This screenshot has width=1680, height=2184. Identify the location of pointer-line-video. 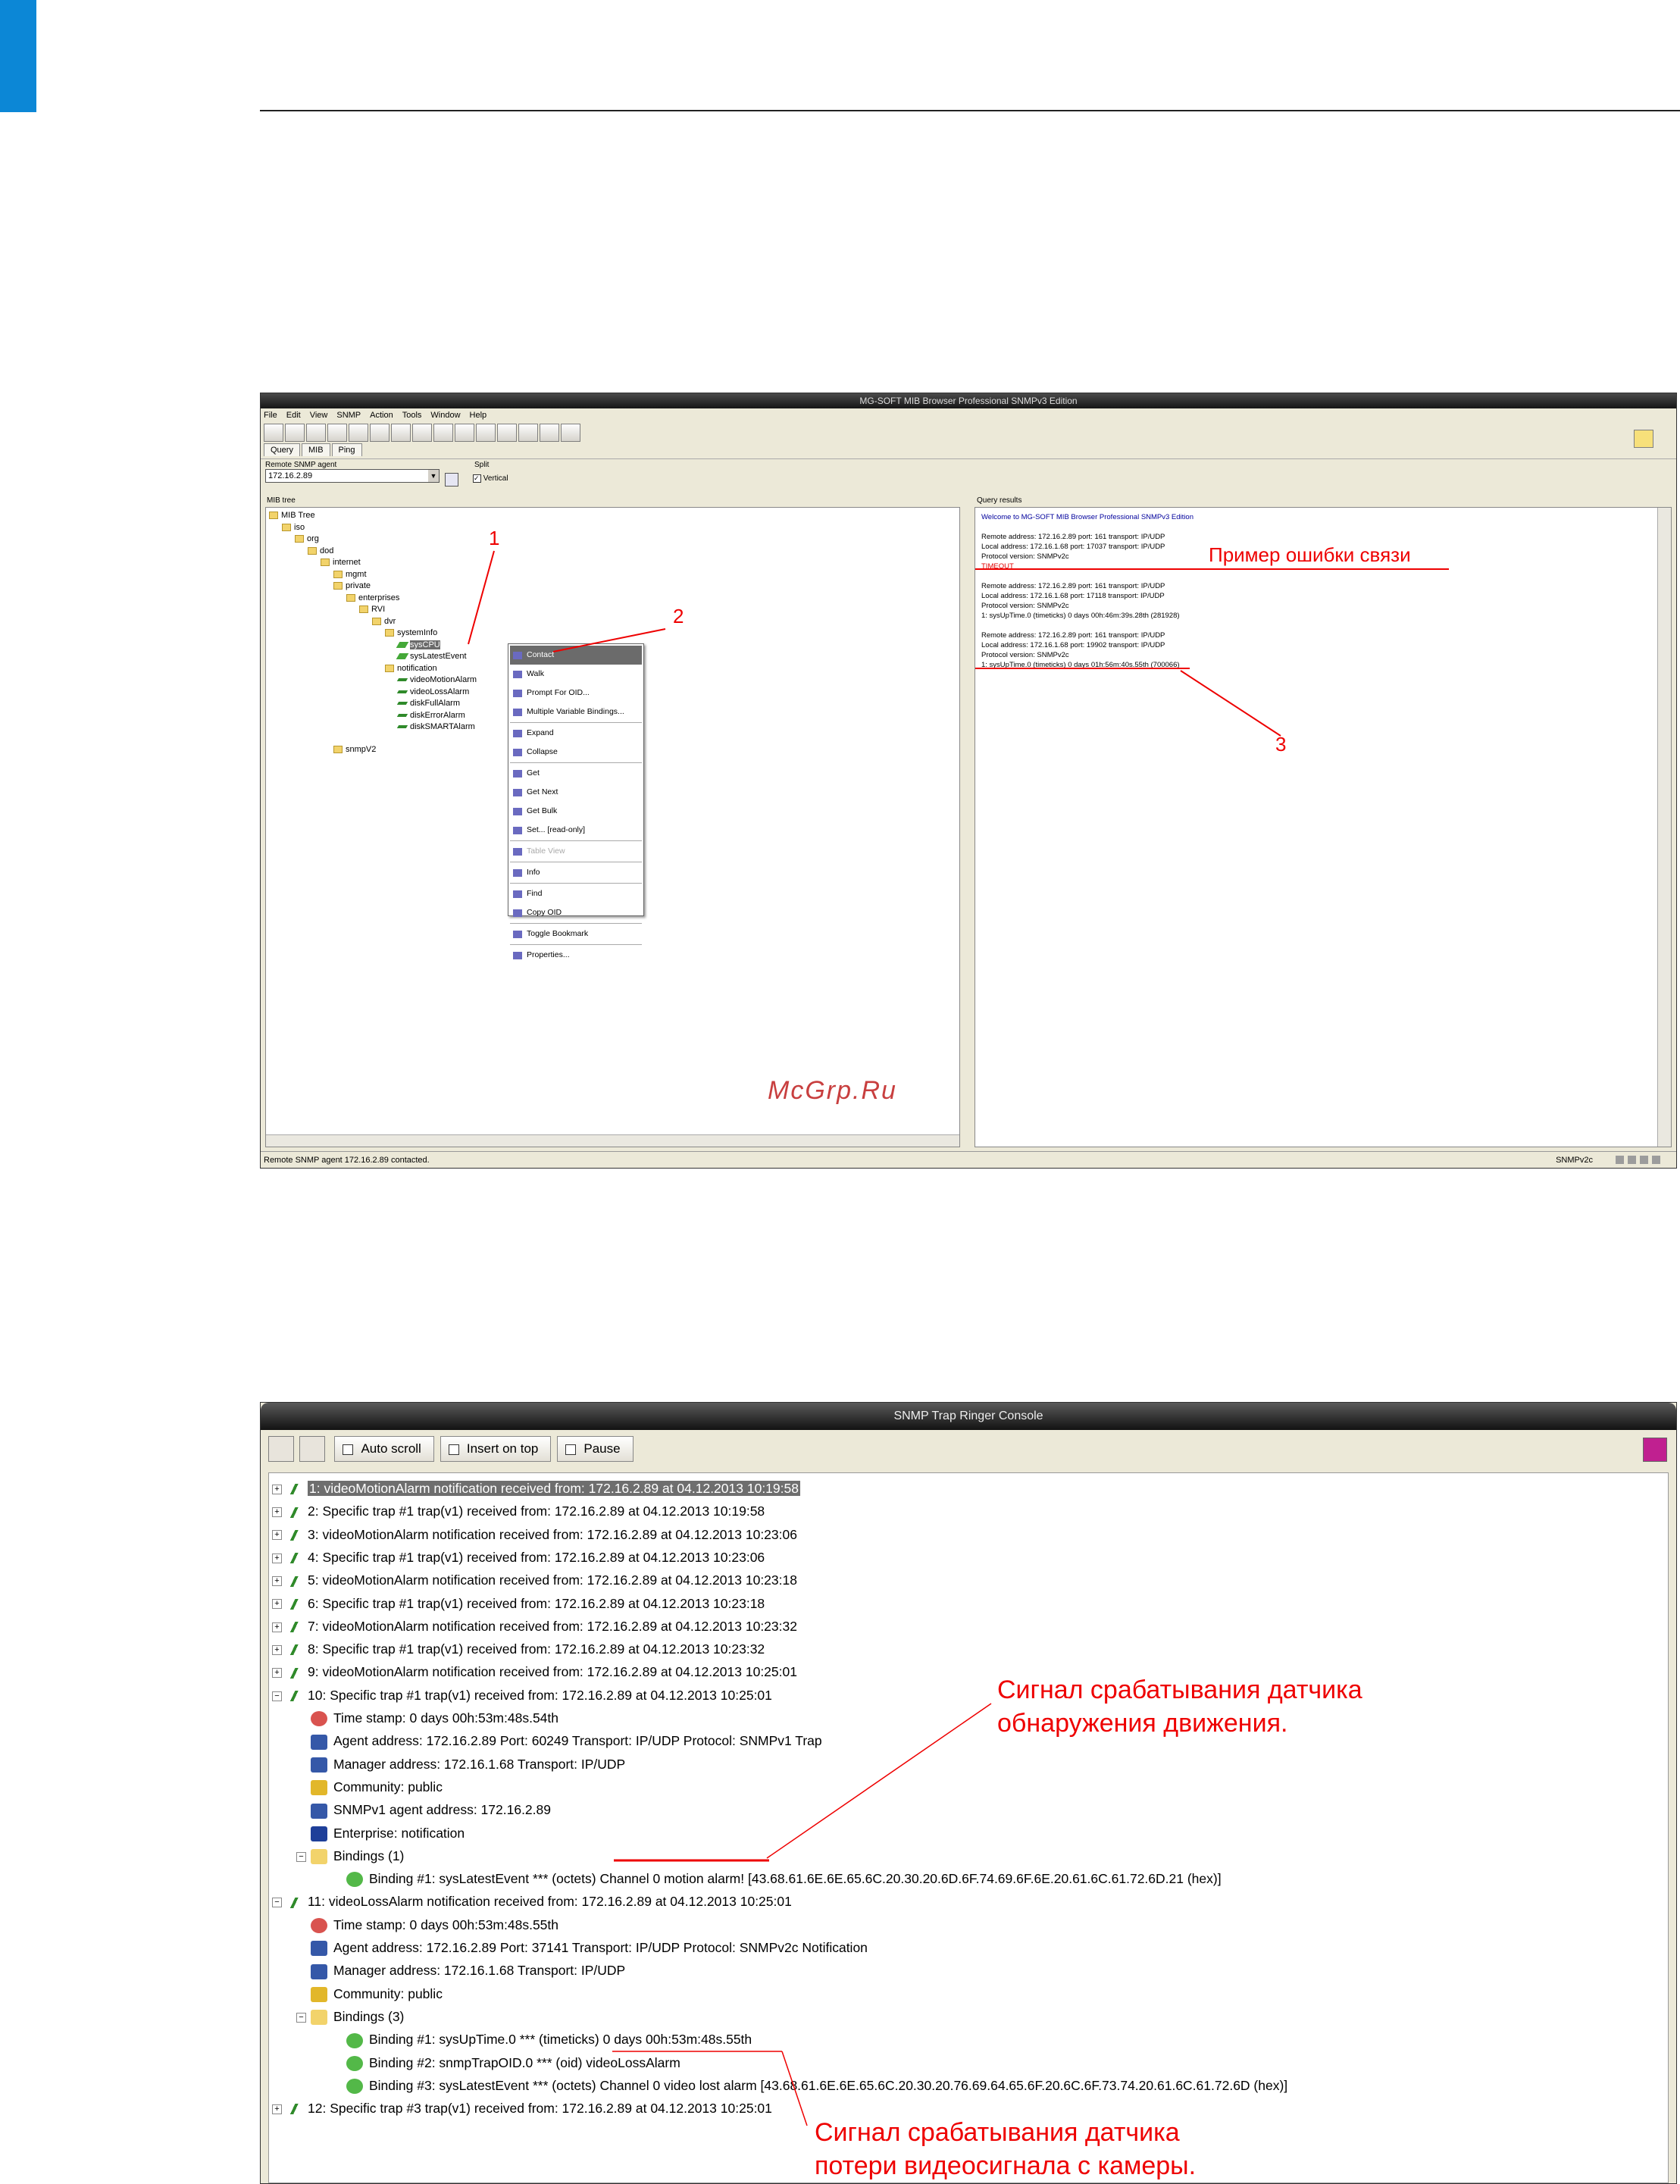
(794, 2088).